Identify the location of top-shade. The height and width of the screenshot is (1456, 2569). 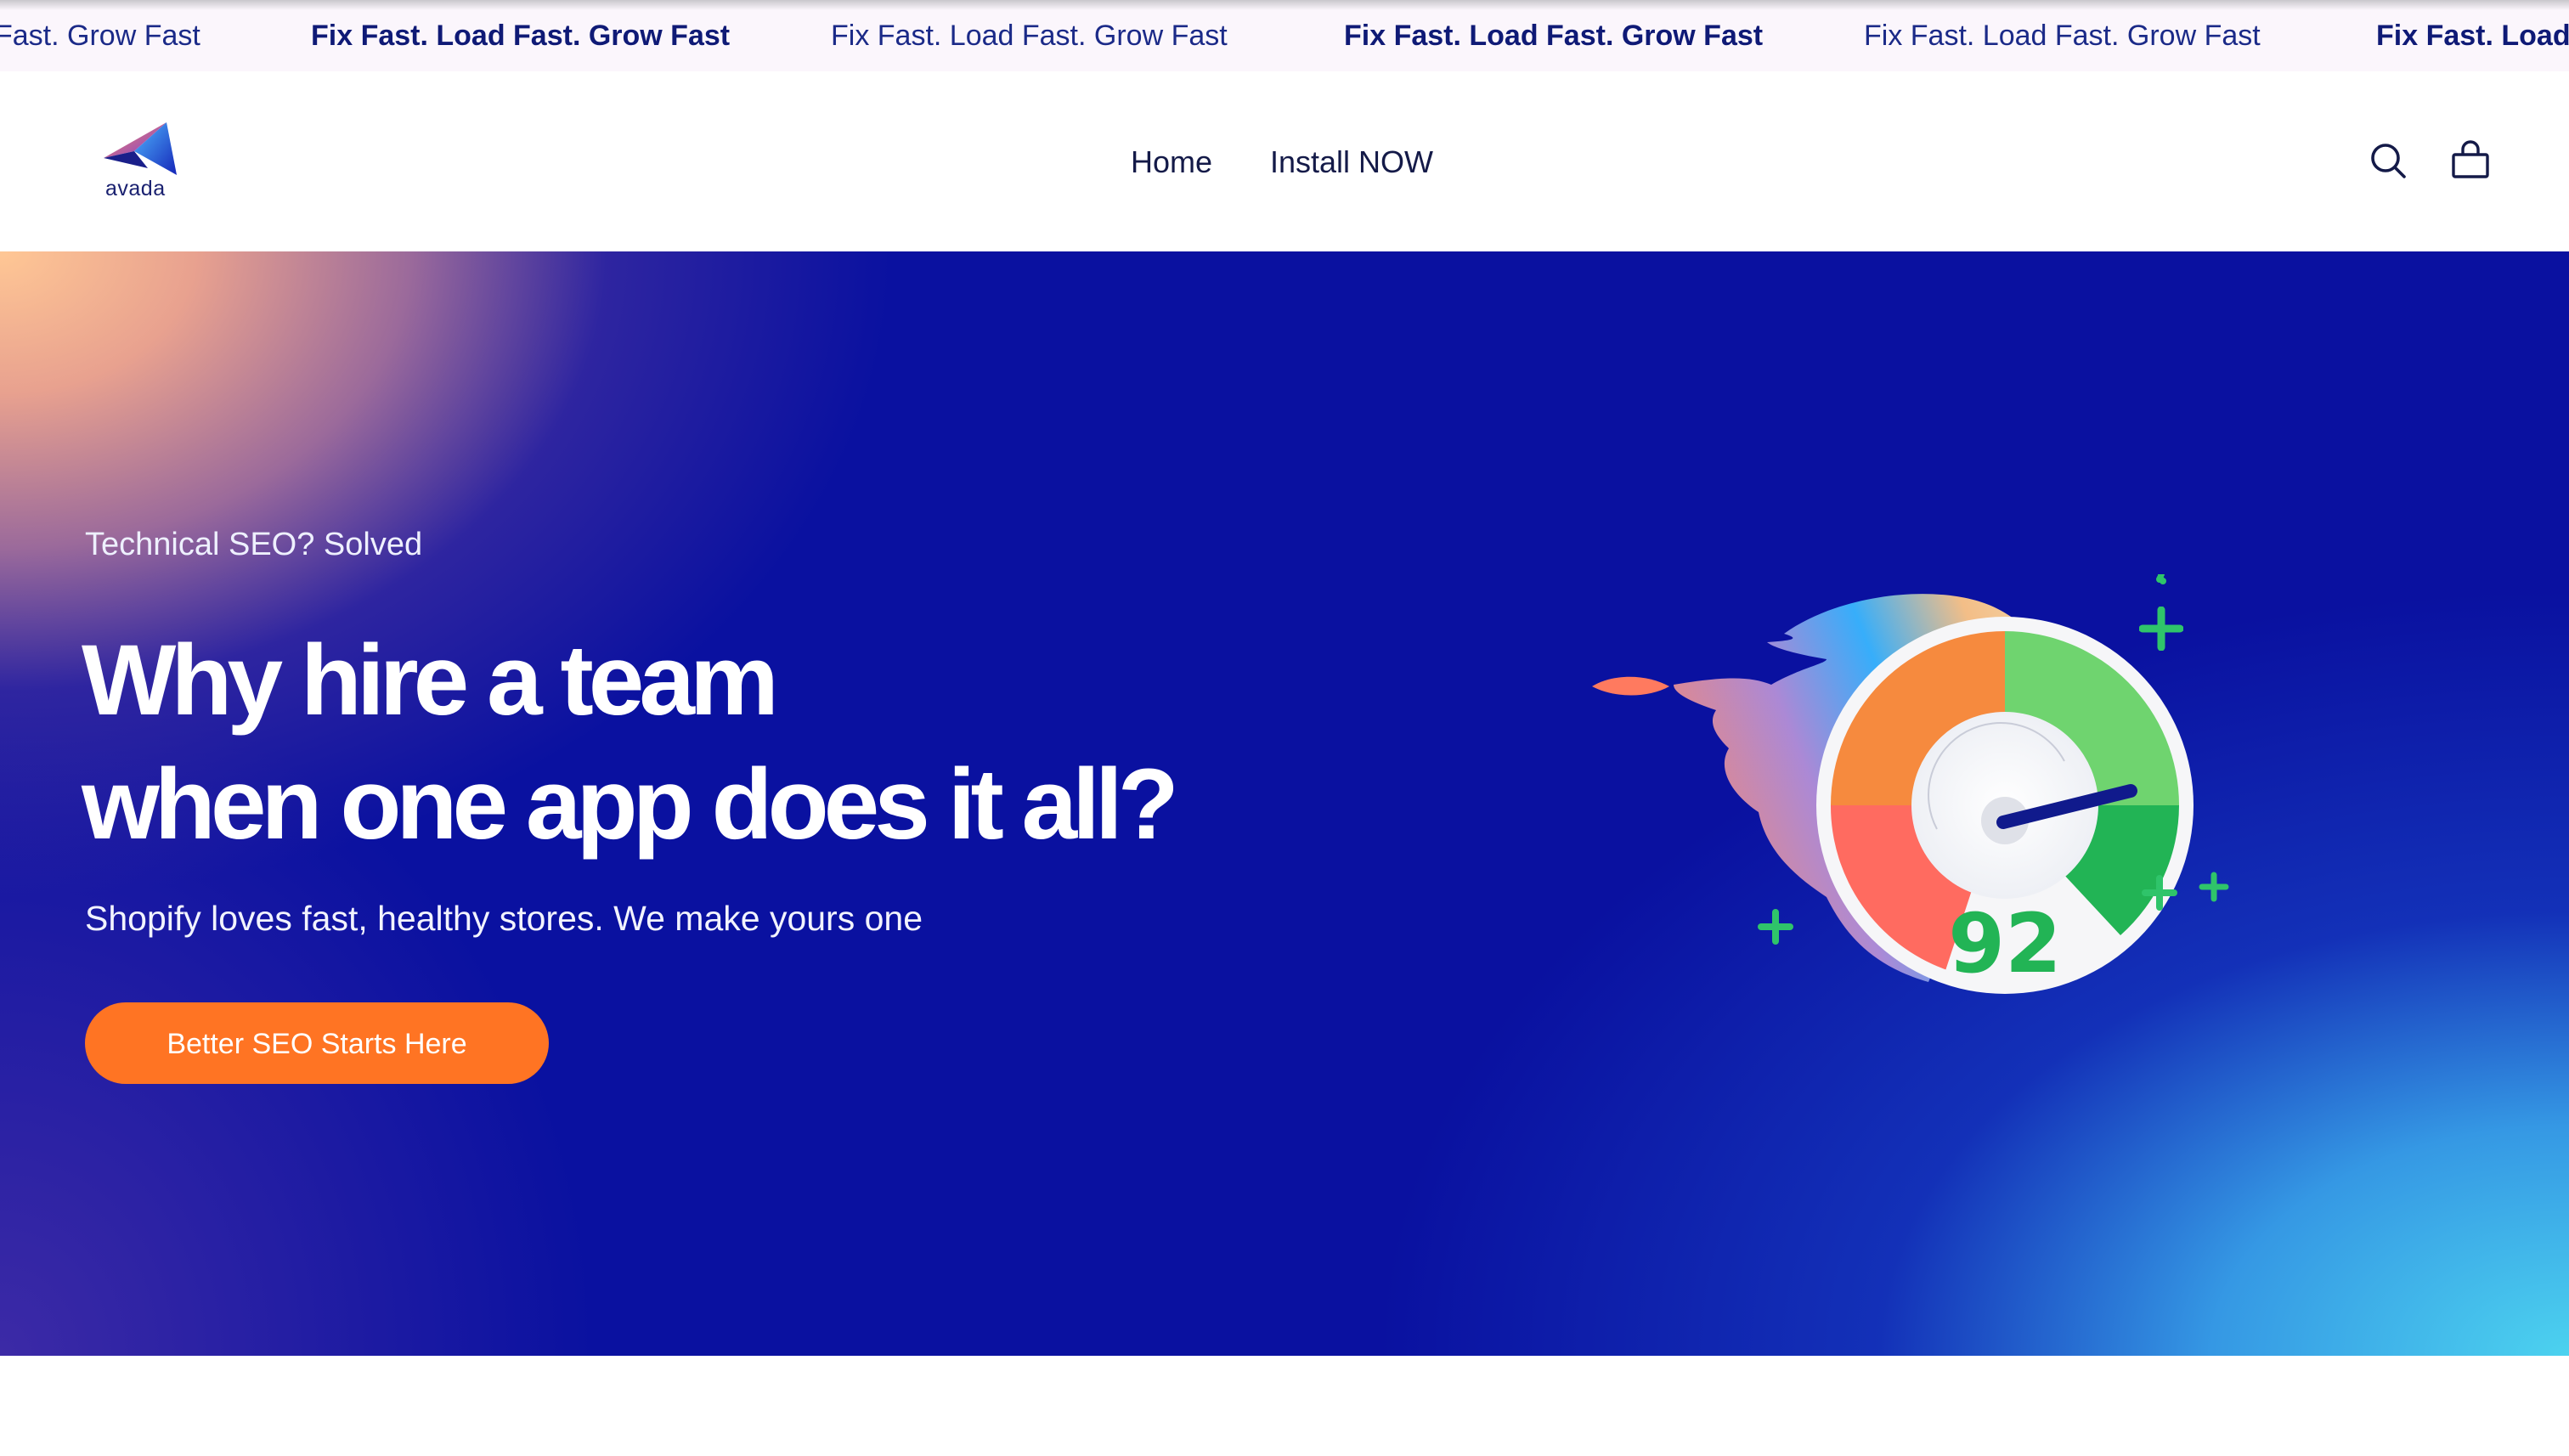
(1284, 5).